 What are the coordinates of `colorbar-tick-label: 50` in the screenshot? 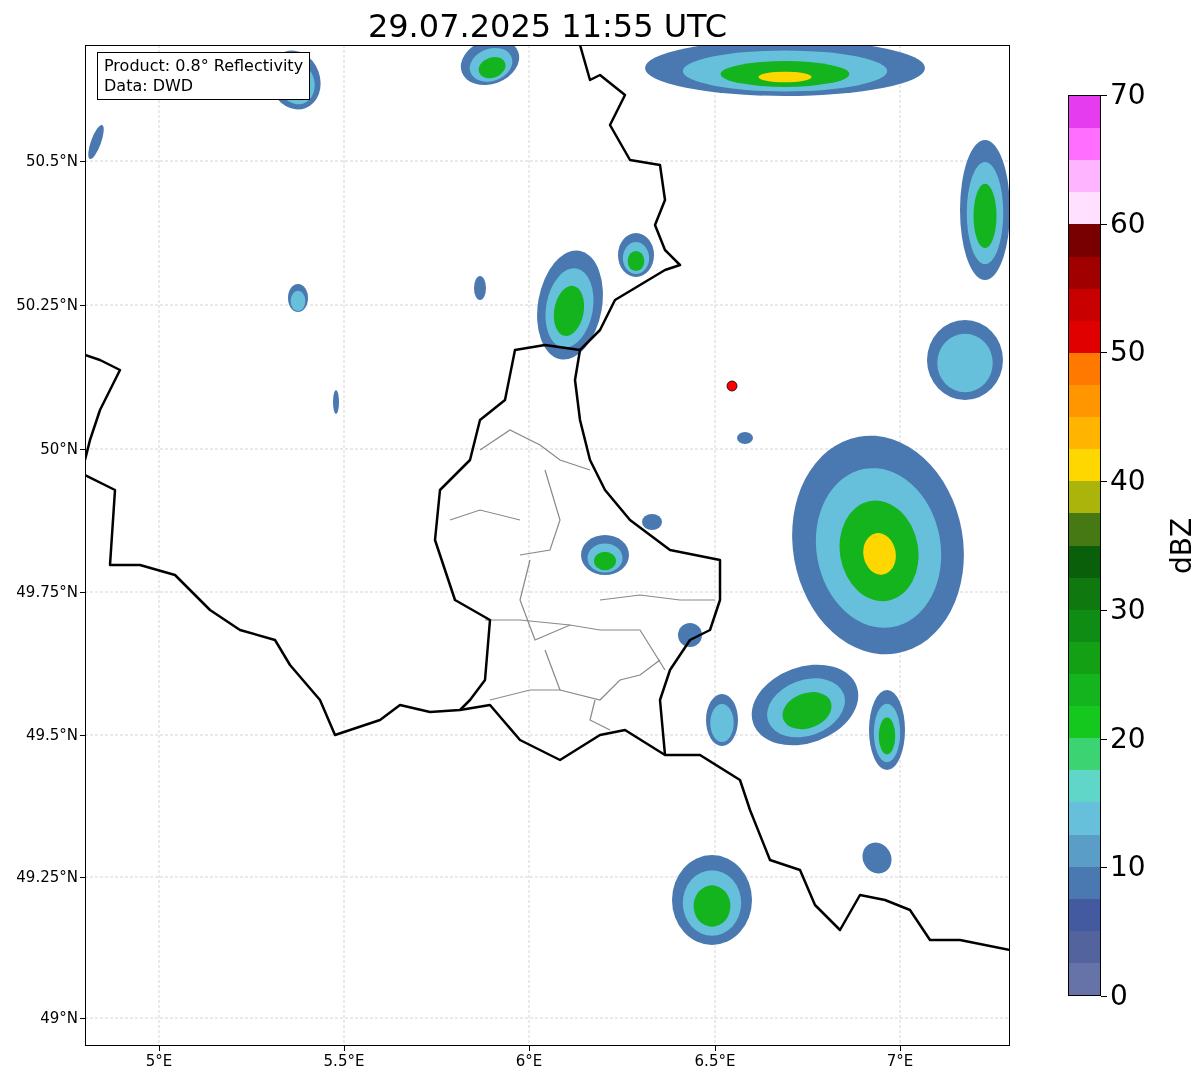 It's located at (1128, 352).